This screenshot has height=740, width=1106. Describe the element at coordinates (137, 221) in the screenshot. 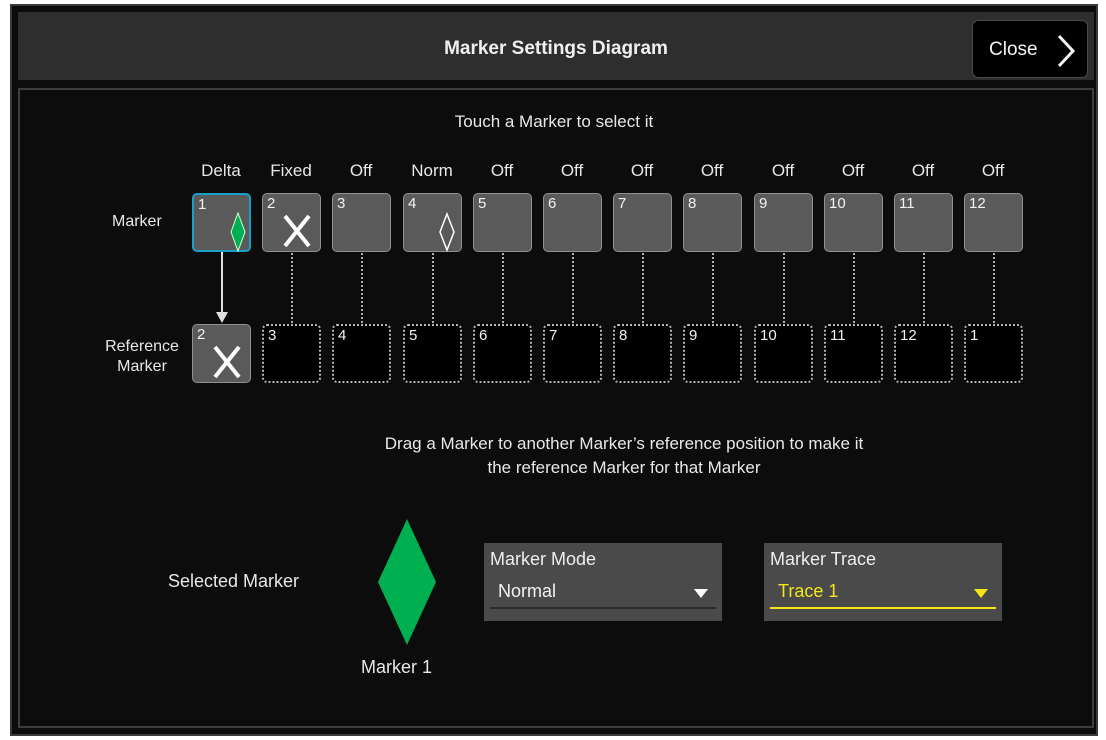

I see `marker-row-label: Marker` at that location.